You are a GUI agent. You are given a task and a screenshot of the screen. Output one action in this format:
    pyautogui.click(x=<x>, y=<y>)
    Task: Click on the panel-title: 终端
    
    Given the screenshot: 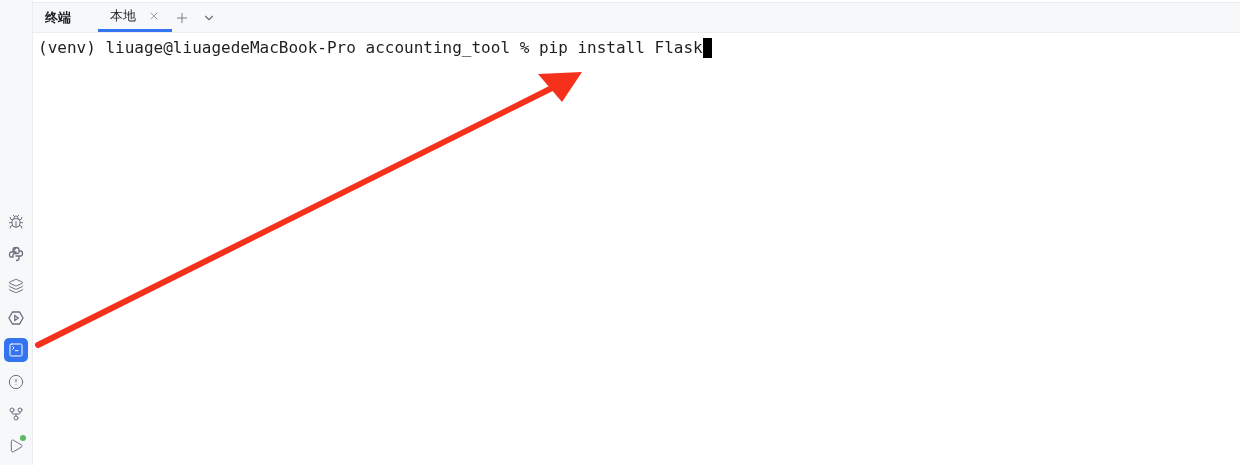 What is the action you would take?
    pyautogui.click(x=58, y=17)
    